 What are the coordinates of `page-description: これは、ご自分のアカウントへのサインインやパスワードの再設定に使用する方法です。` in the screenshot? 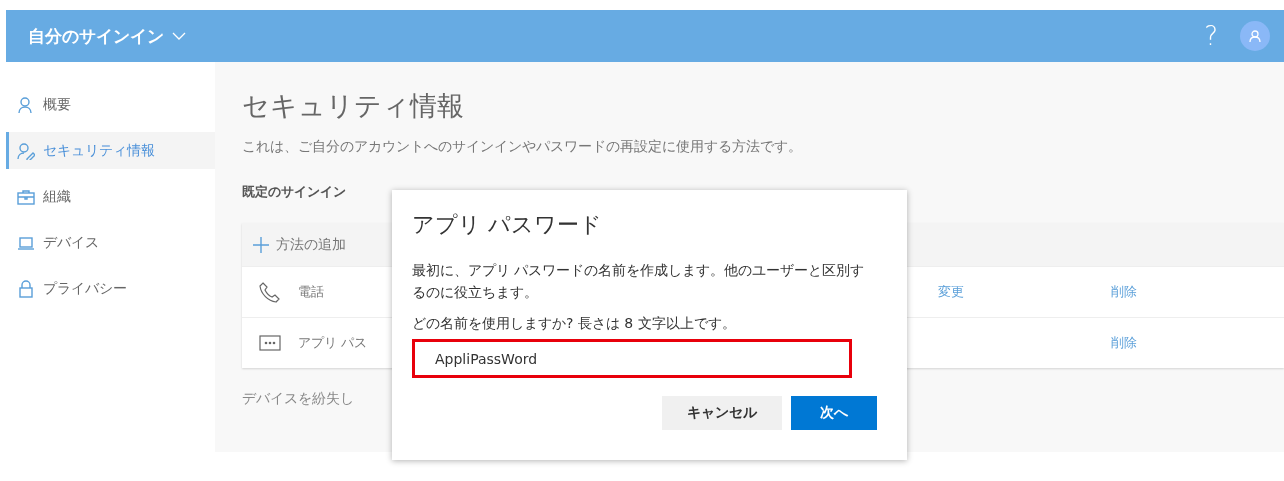 It's located at (522, 147).